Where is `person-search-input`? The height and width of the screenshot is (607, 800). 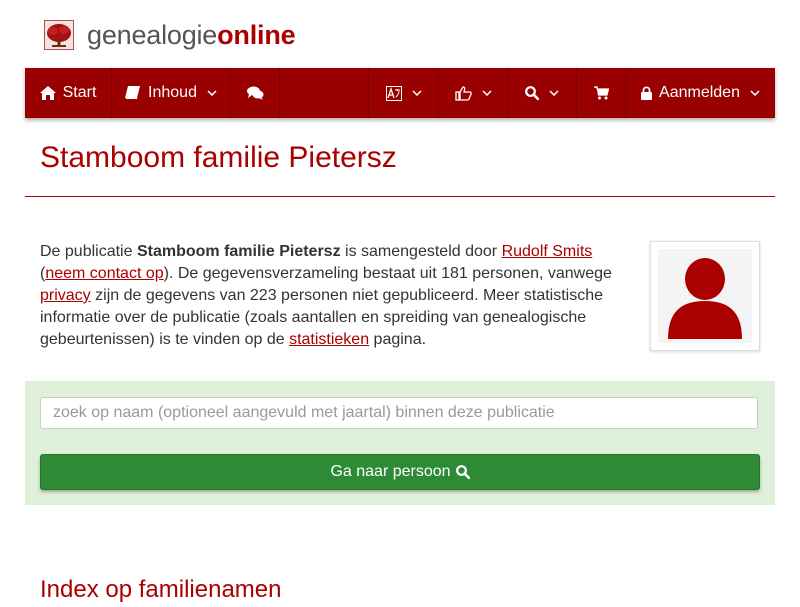 person-search-input is located at coordinates (399, 413).